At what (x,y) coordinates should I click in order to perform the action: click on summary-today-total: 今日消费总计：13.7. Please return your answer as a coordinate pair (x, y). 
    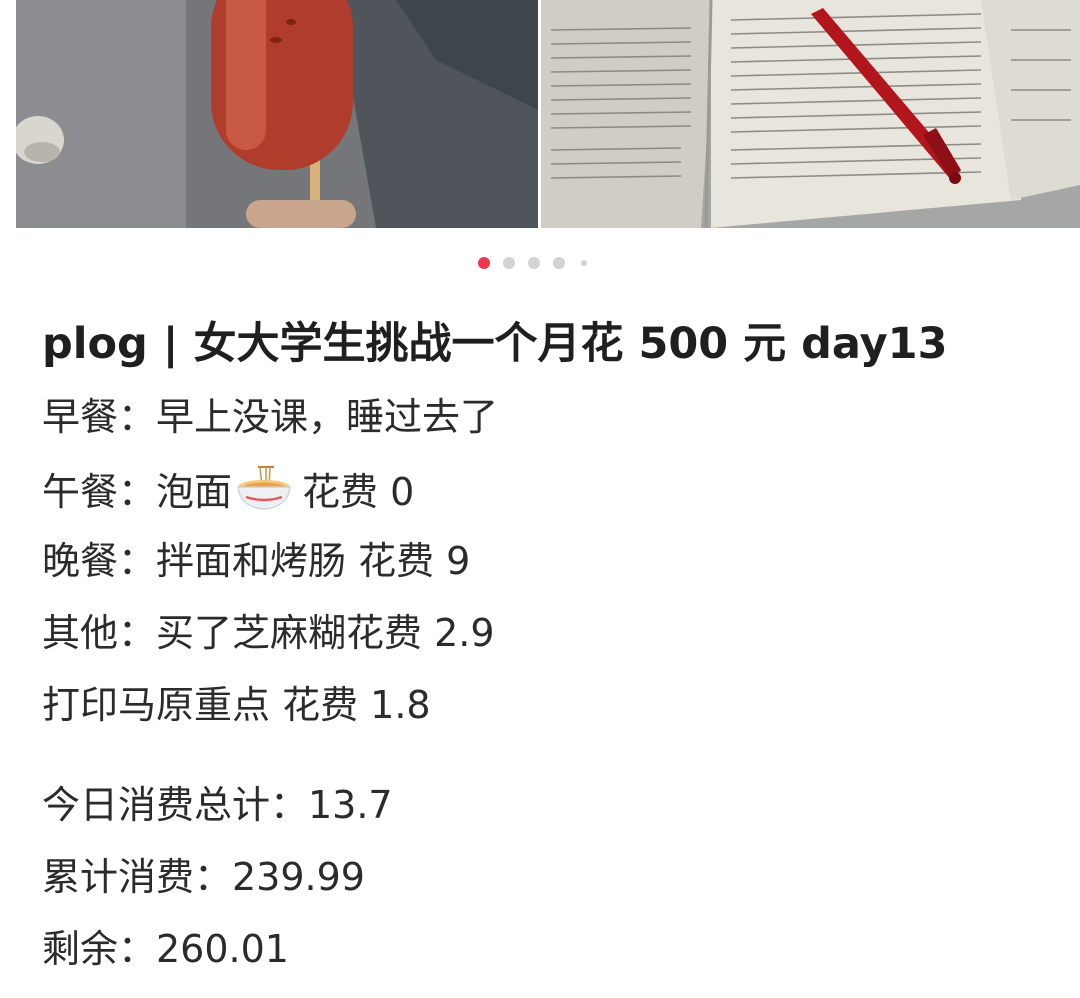
    Looking at the image, I should click on (217, 805).